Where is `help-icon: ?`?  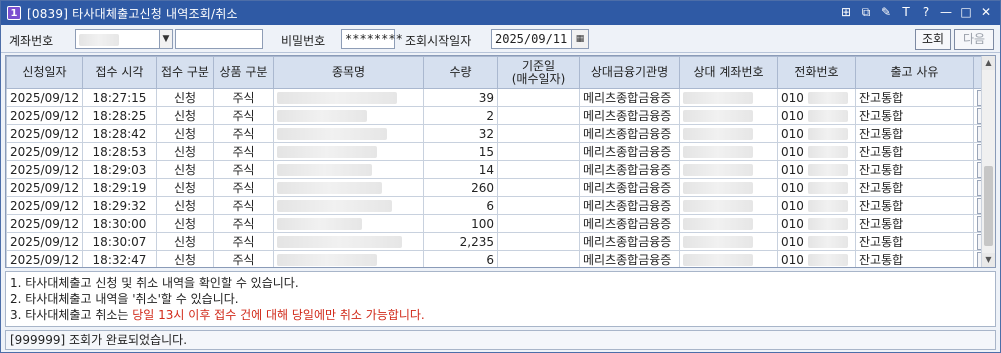
help-icon: ? is located at coordinates (926, 12).